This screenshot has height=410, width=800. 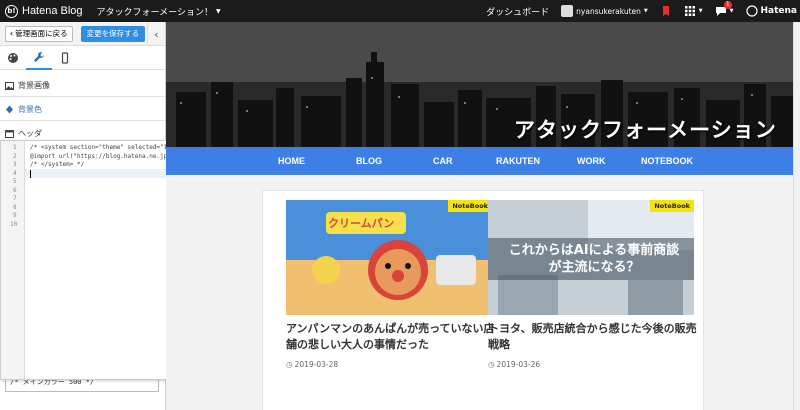 What do you see at coordinates (291, 161) in the screenshot?
I see `nav-item-home: HOME` at bounding box center [291, 161].